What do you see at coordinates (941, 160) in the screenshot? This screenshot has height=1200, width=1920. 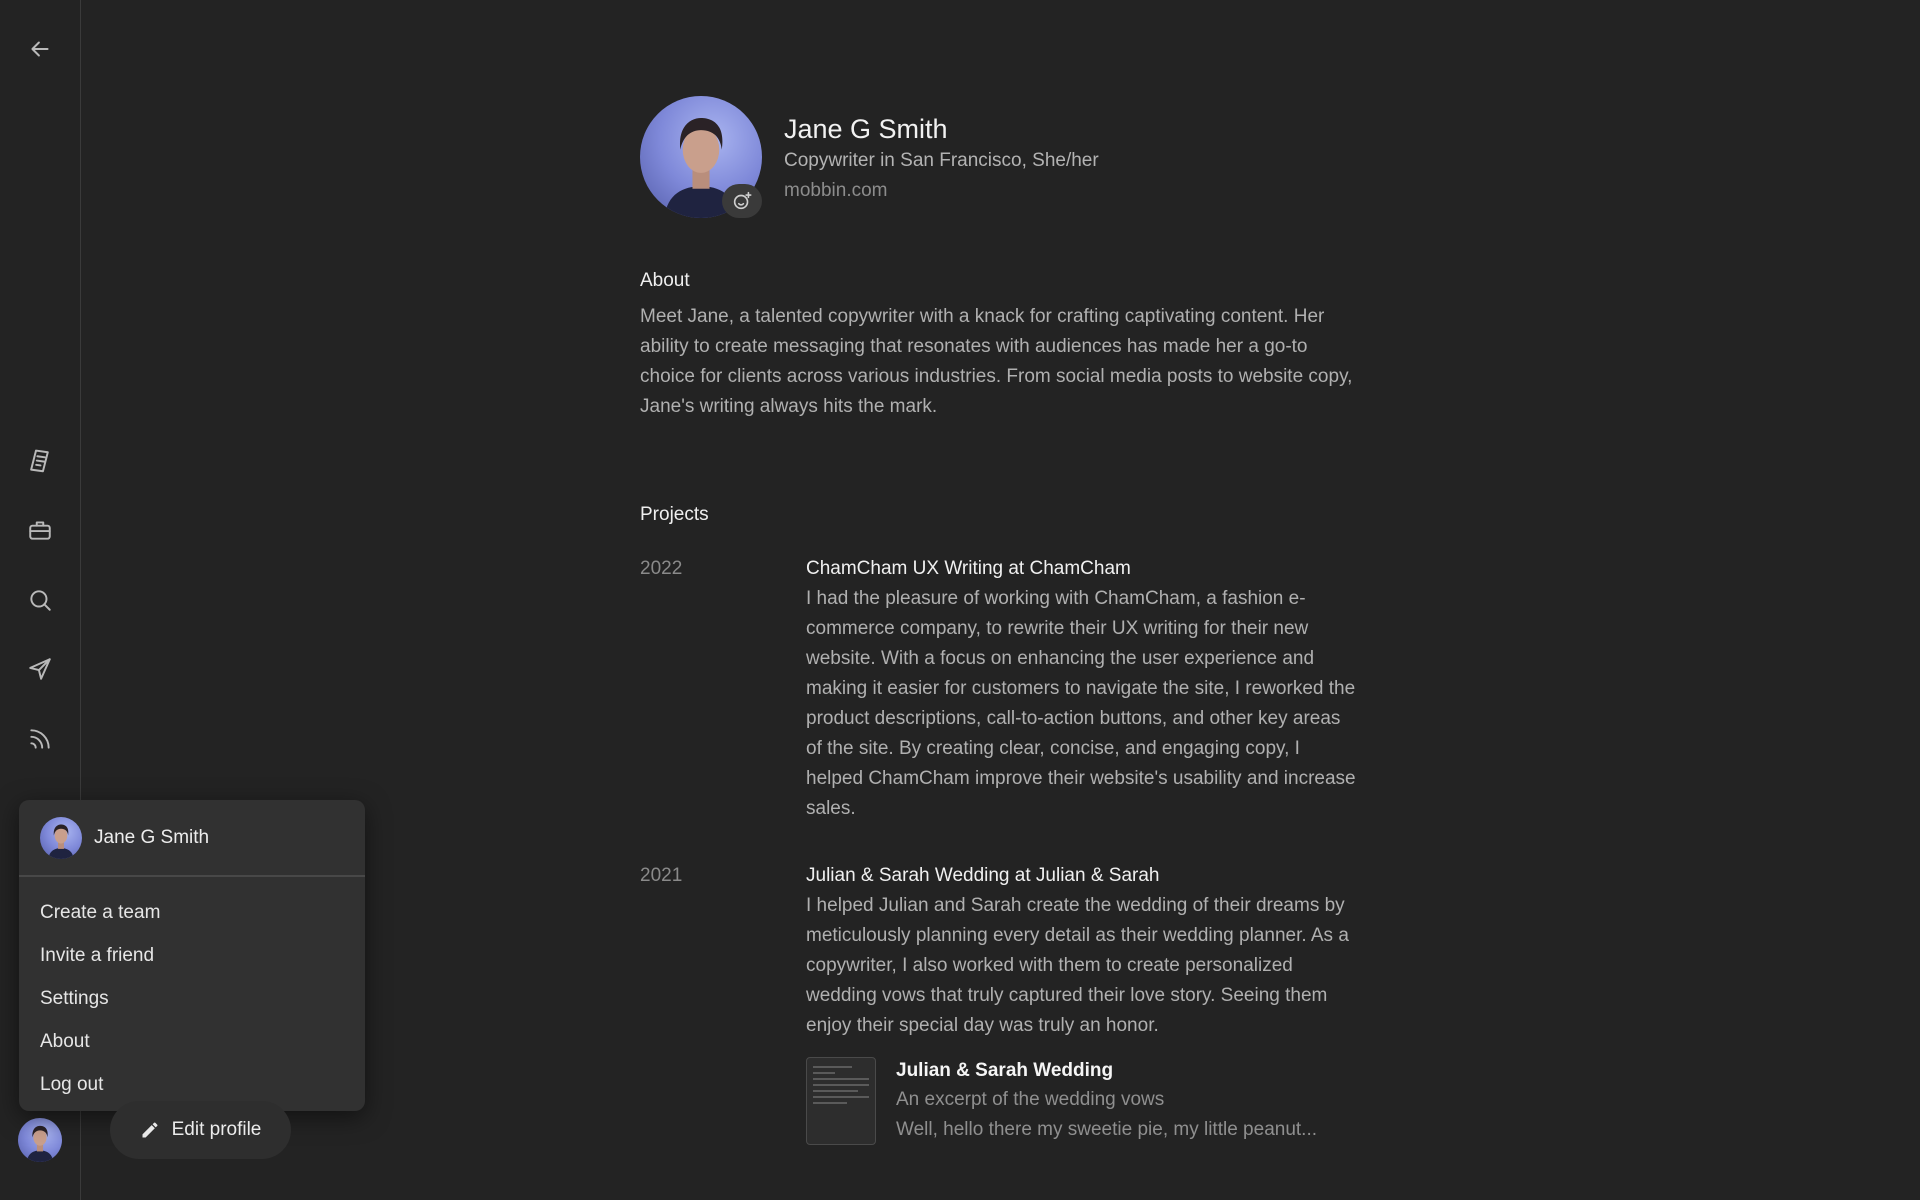 I see `profile-role: Copywriter in San Francisco, She/her` at bounding box center [941, 160].